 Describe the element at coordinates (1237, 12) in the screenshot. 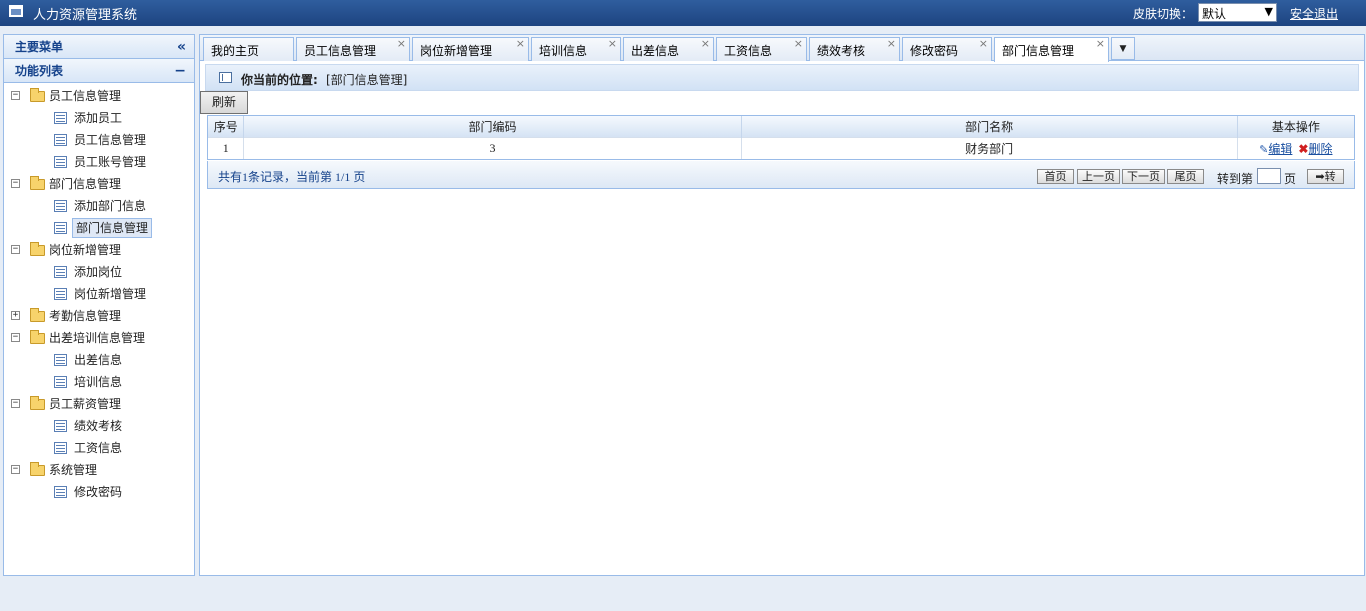

I see `skin-select: 默认 ▼` at that location.